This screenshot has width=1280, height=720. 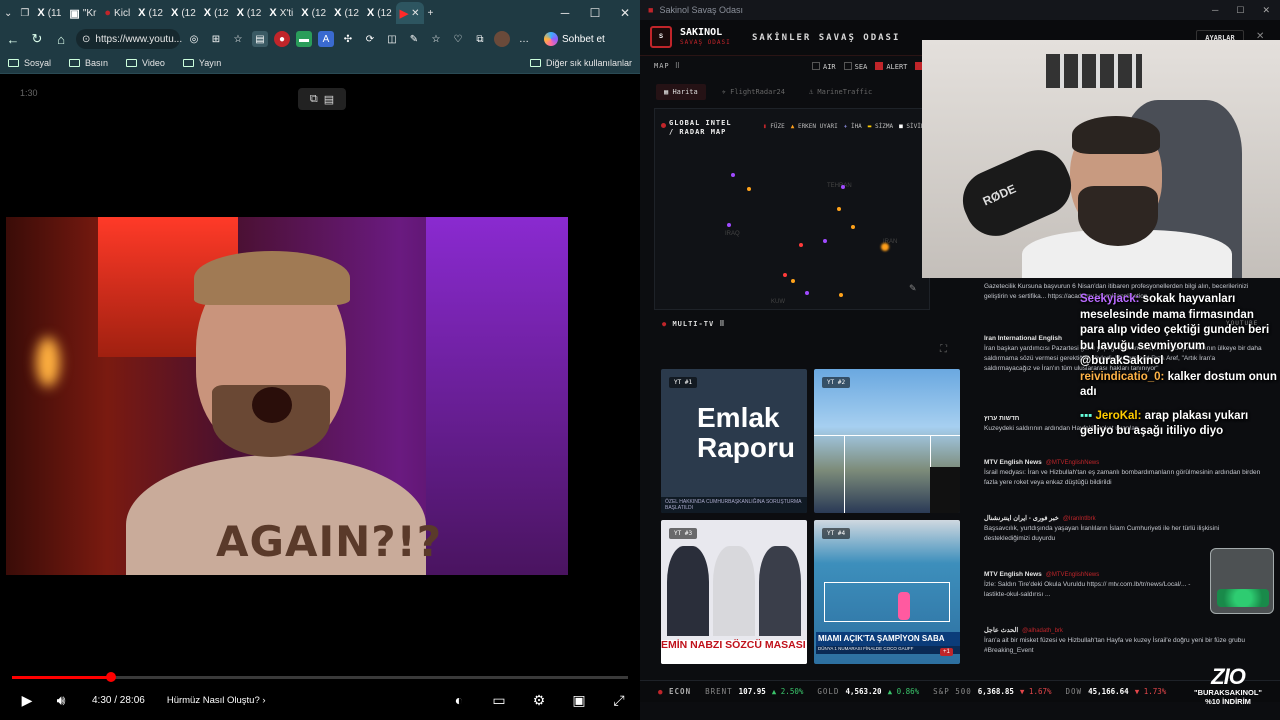 What do you see at coordinates (194, 39) in the screenshot?
I see `extension-icon: ◎` at bounding box center [194, 39].